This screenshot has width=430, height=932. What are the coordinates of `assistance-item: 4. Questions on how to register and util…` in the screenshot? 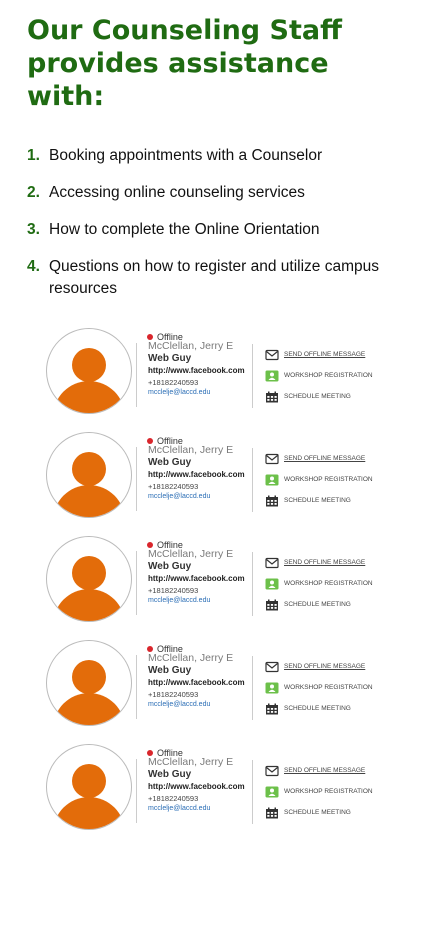 It's located at (219, 278).